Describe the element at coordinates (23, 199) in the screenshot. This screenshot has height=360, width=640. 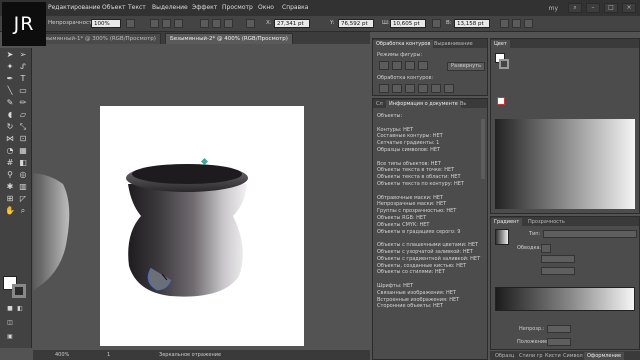
I see `slice-tool-icon: ◸` at that location.